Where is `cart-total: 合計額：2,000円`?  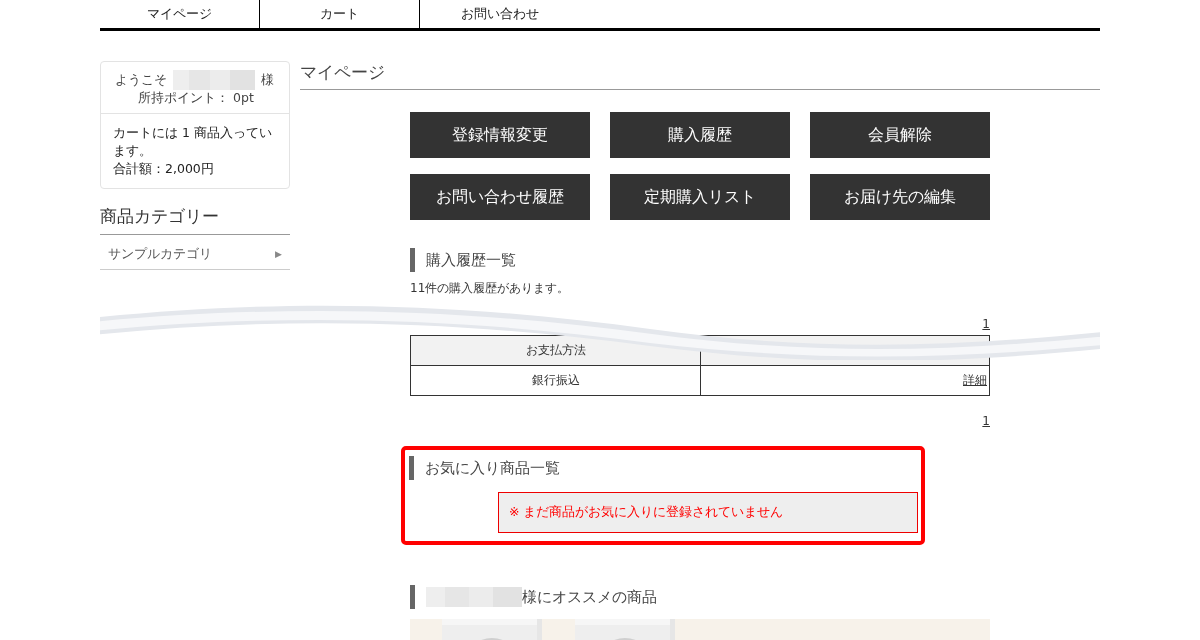 cart-total: 合計額：2,000円 is located at coordinates (164, 169).